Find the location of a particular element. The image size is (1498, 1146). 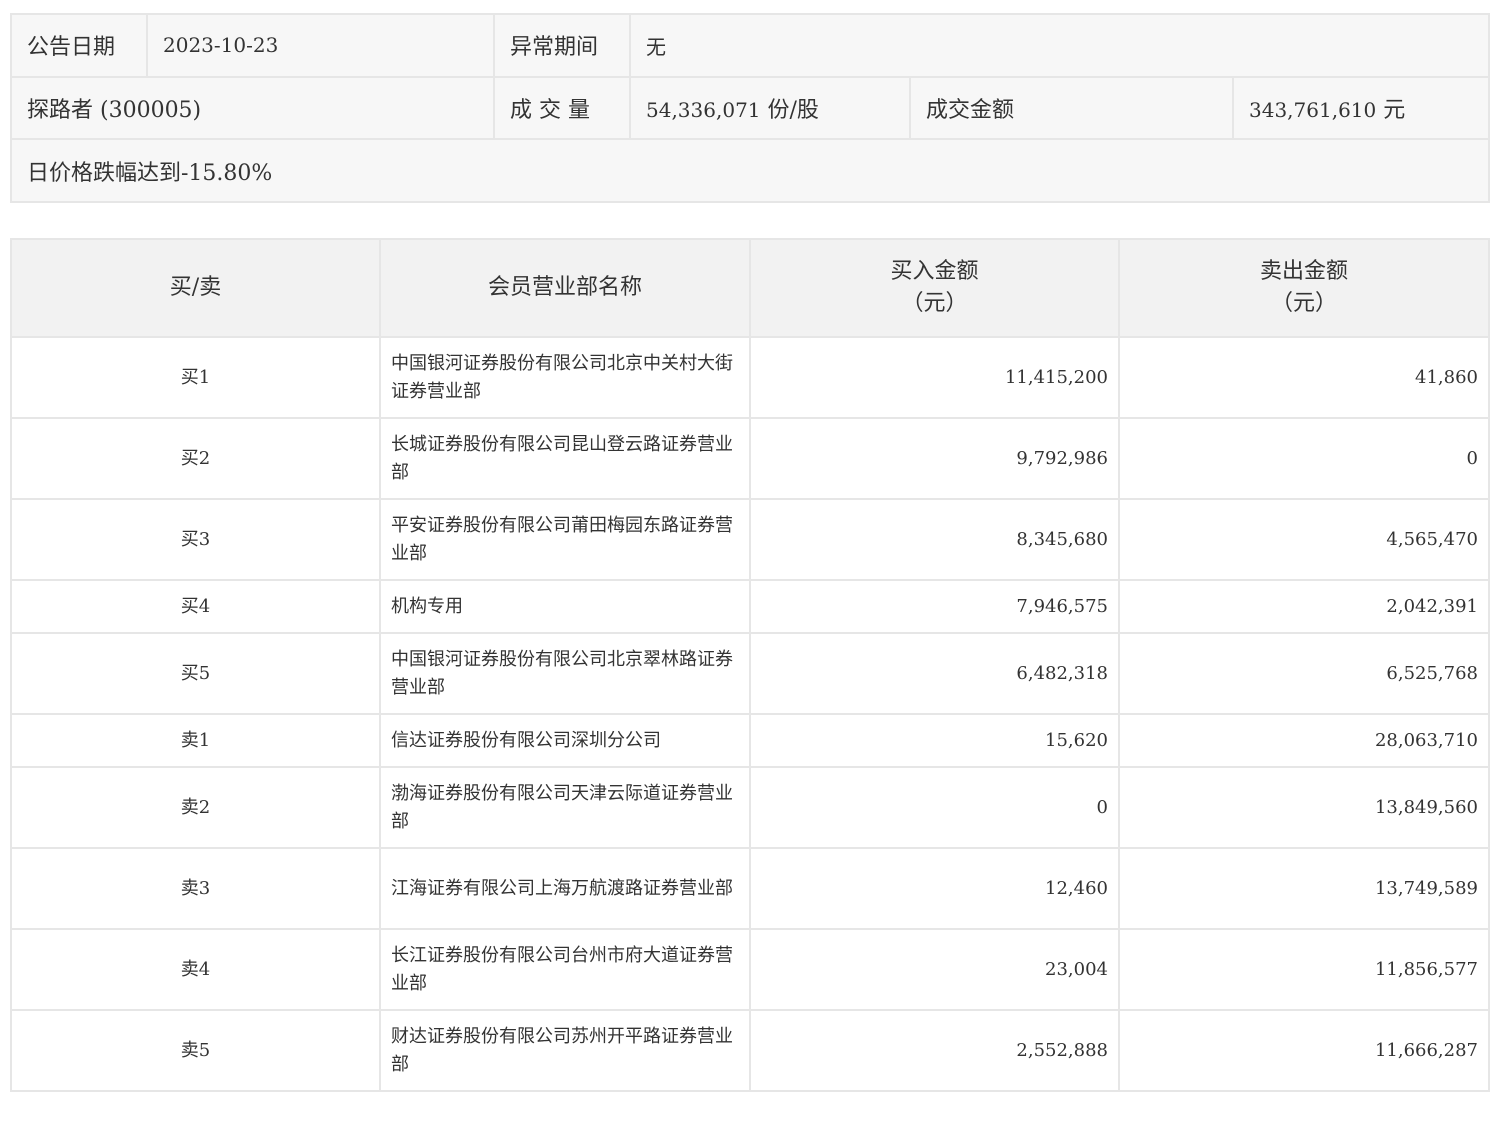

header-sell-line2: （元） is located at coordinates (1303, 303).